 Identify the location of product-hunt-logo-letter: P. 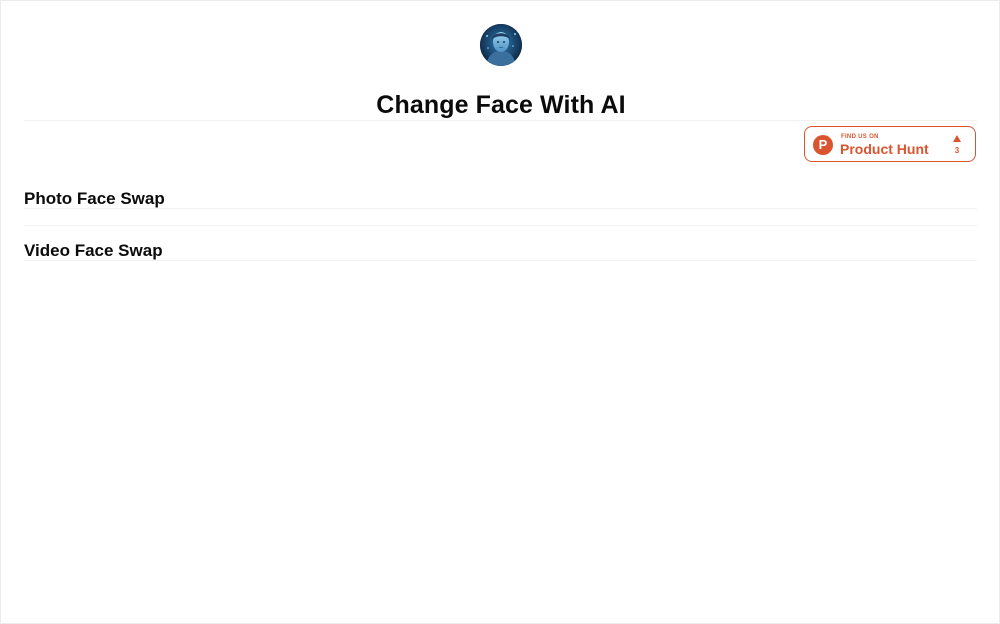
(823, 144).